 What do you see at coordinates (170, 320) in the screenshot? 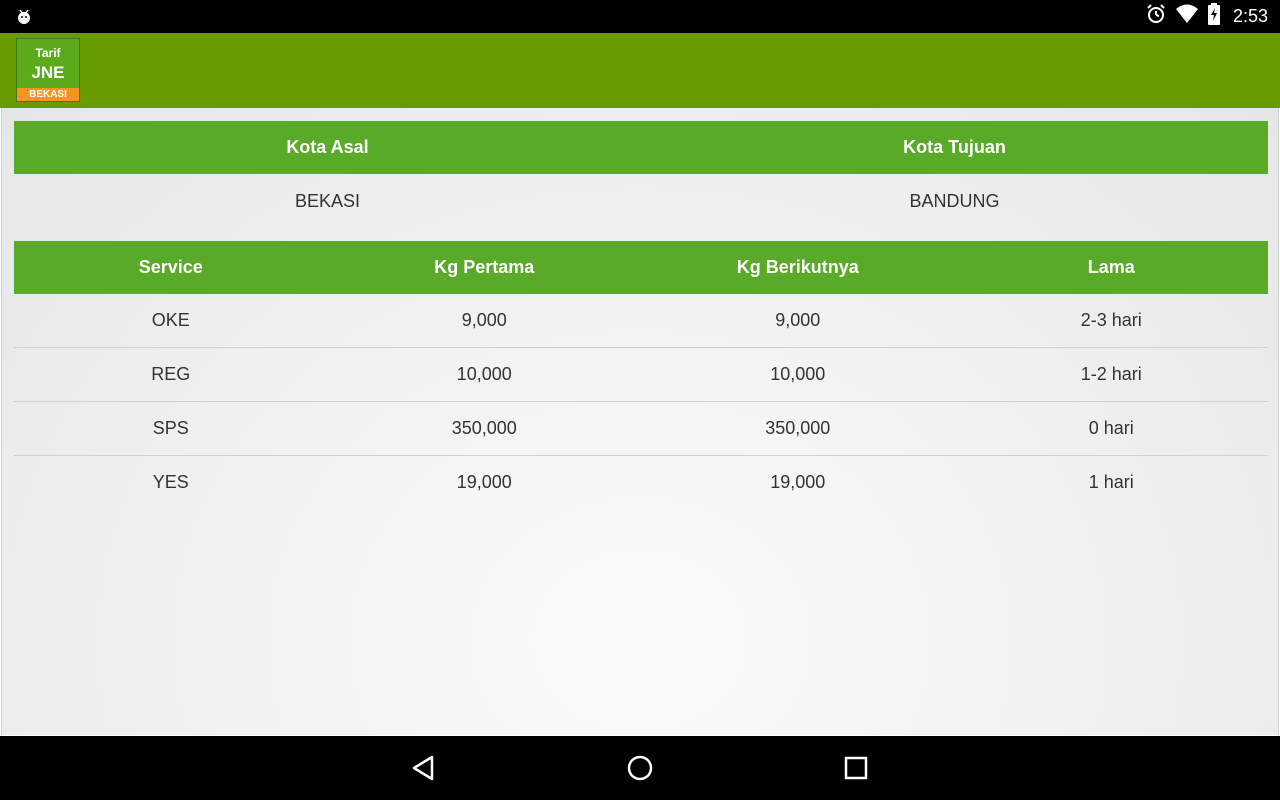
I see `cell-service: OKE` at bounding box center [170, 320].